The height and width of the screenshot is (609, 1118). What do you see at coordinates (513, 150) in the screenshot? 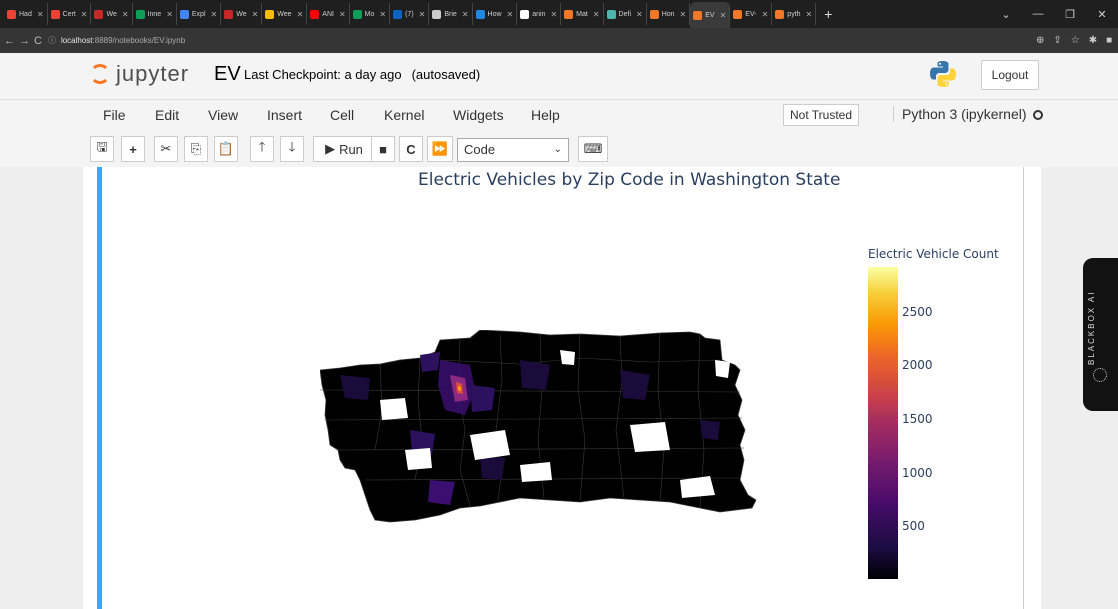
I see `cell-type-select: Code ⌄` at bounding box center [513, 150].